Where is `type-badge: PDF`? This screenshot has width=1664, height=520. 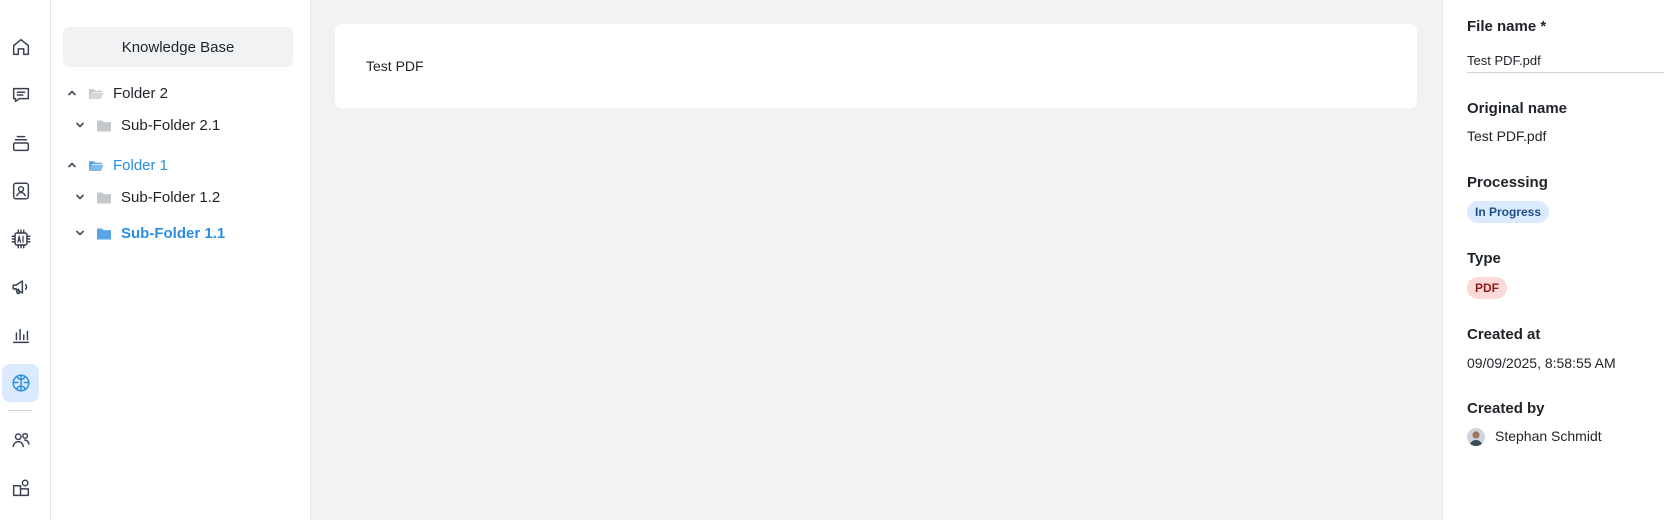 type-badge: PDF is located at coordinates (1487, 288).